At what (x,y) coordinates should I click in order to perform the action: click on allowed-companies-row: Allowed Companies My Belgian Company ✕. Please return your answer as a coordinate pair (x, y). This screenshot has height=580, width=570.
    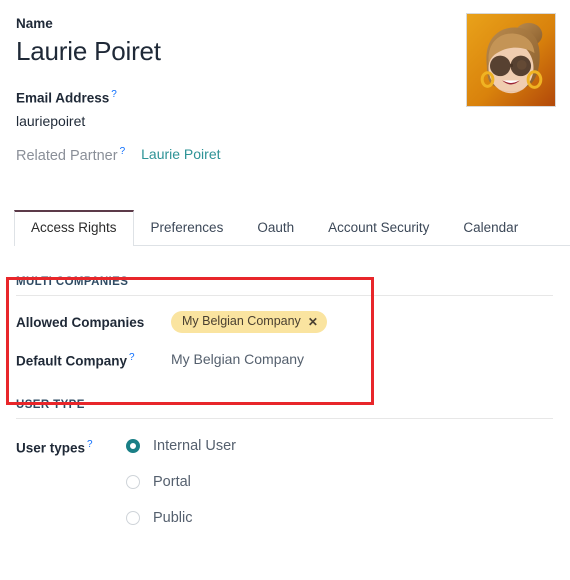
    Looking at the image, I should click on (285, 322).